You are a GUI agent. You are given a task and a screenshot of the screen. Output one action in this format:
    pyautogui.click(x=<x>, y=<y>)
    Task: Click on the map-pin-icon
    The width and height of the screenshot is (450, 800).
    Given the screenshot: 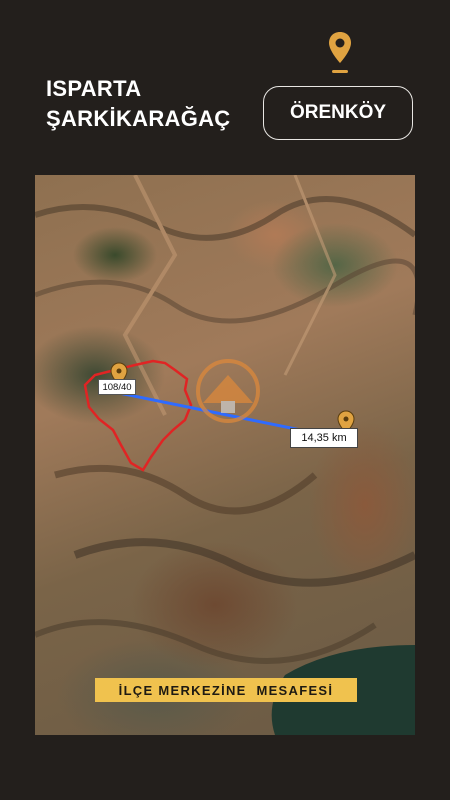 What is the action you would take?
    pyautogui.click(x=340, y=52)
    